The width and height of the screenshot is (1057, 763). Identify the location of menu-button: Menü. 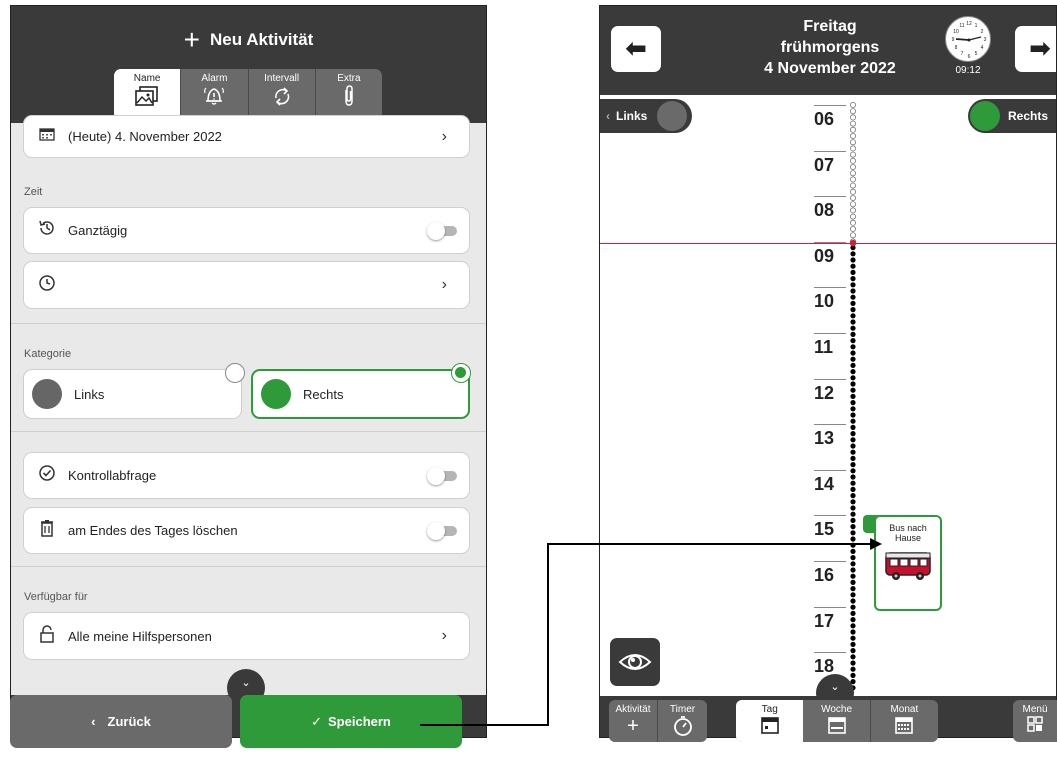
(1035, 721).